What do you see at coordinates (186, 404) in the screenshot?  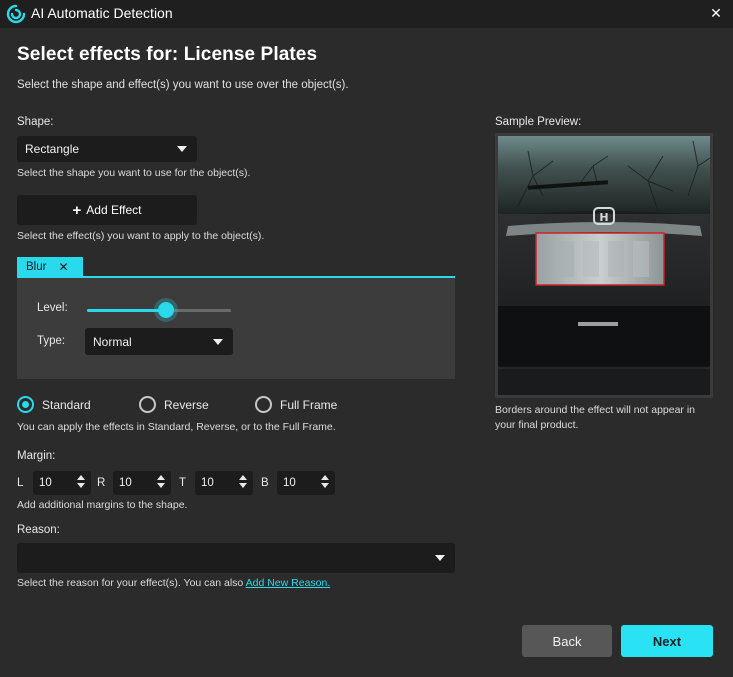 I see `radio-reverse-label: Reverse` at bounding box center [186, 404].